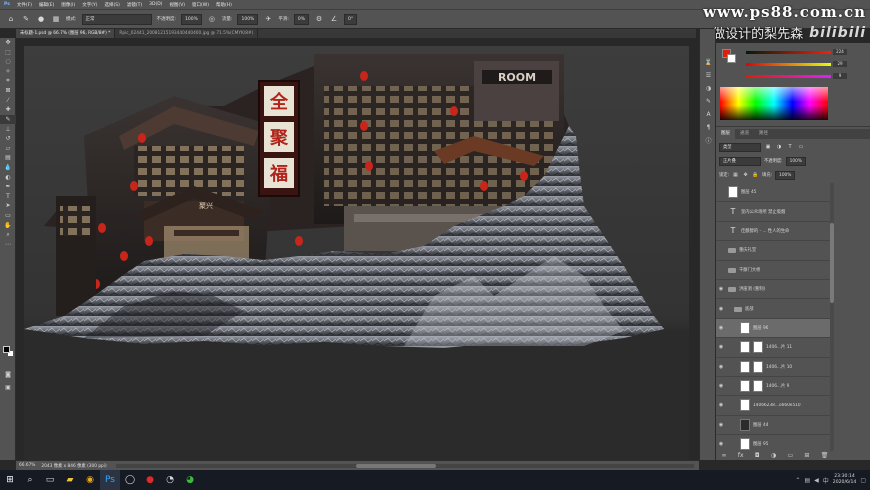 The height and width of the screenshot is (490, 870). I want to click on delete-layer-icon: 🗑, so click(825, 455).